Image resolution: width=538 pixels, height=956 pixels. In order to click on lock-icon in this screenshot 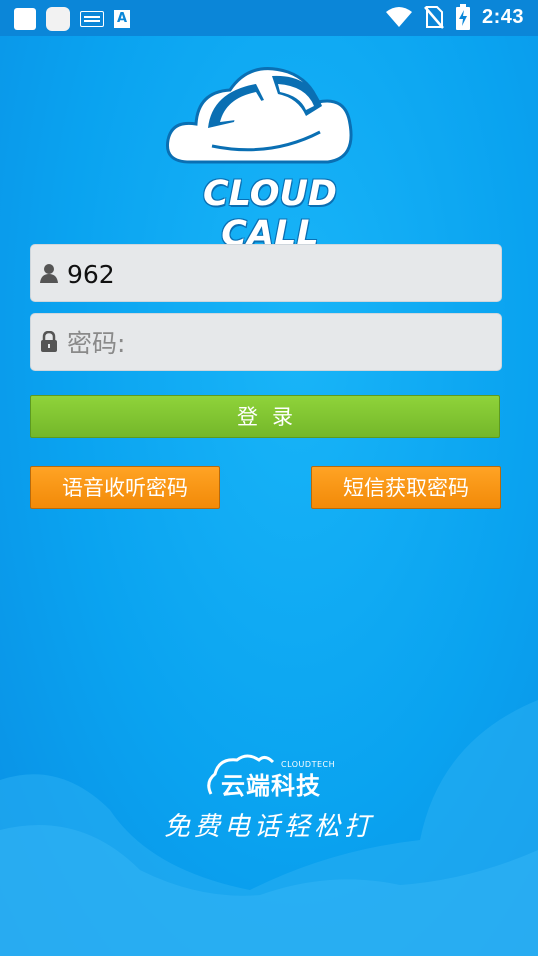, I will do `click(49, 341)`.